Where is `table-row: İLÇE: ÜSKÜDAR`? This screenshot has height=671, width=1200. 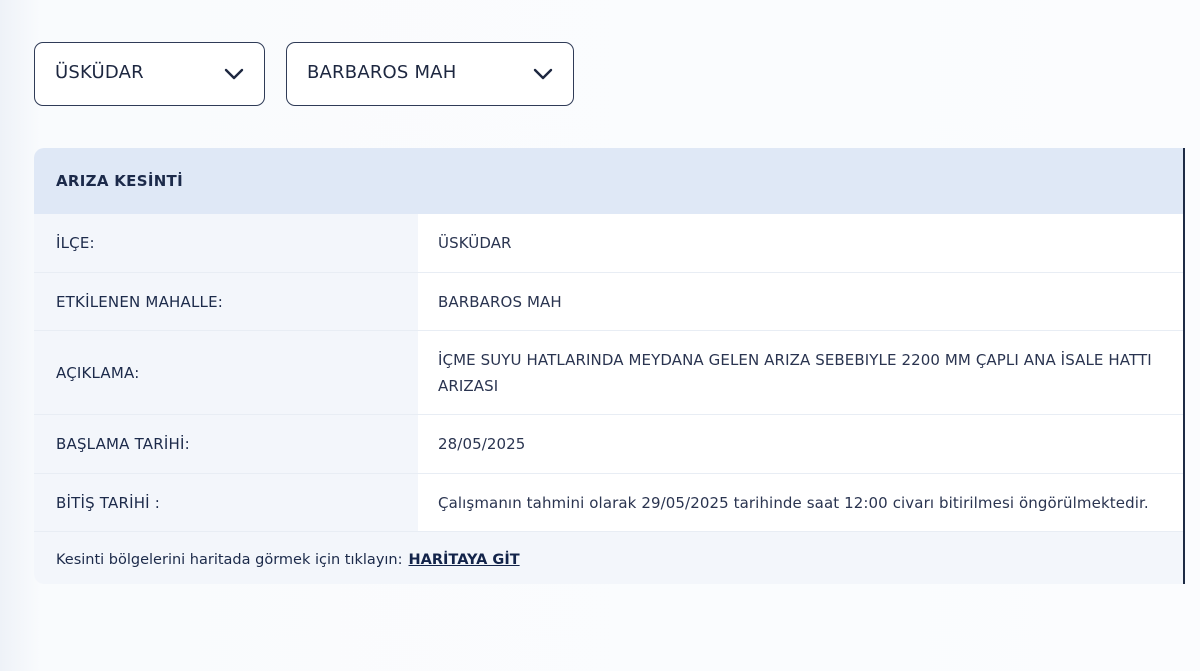
table-row: İLÇE: ÜSKÜDAR is located at coordinates (608, 243).